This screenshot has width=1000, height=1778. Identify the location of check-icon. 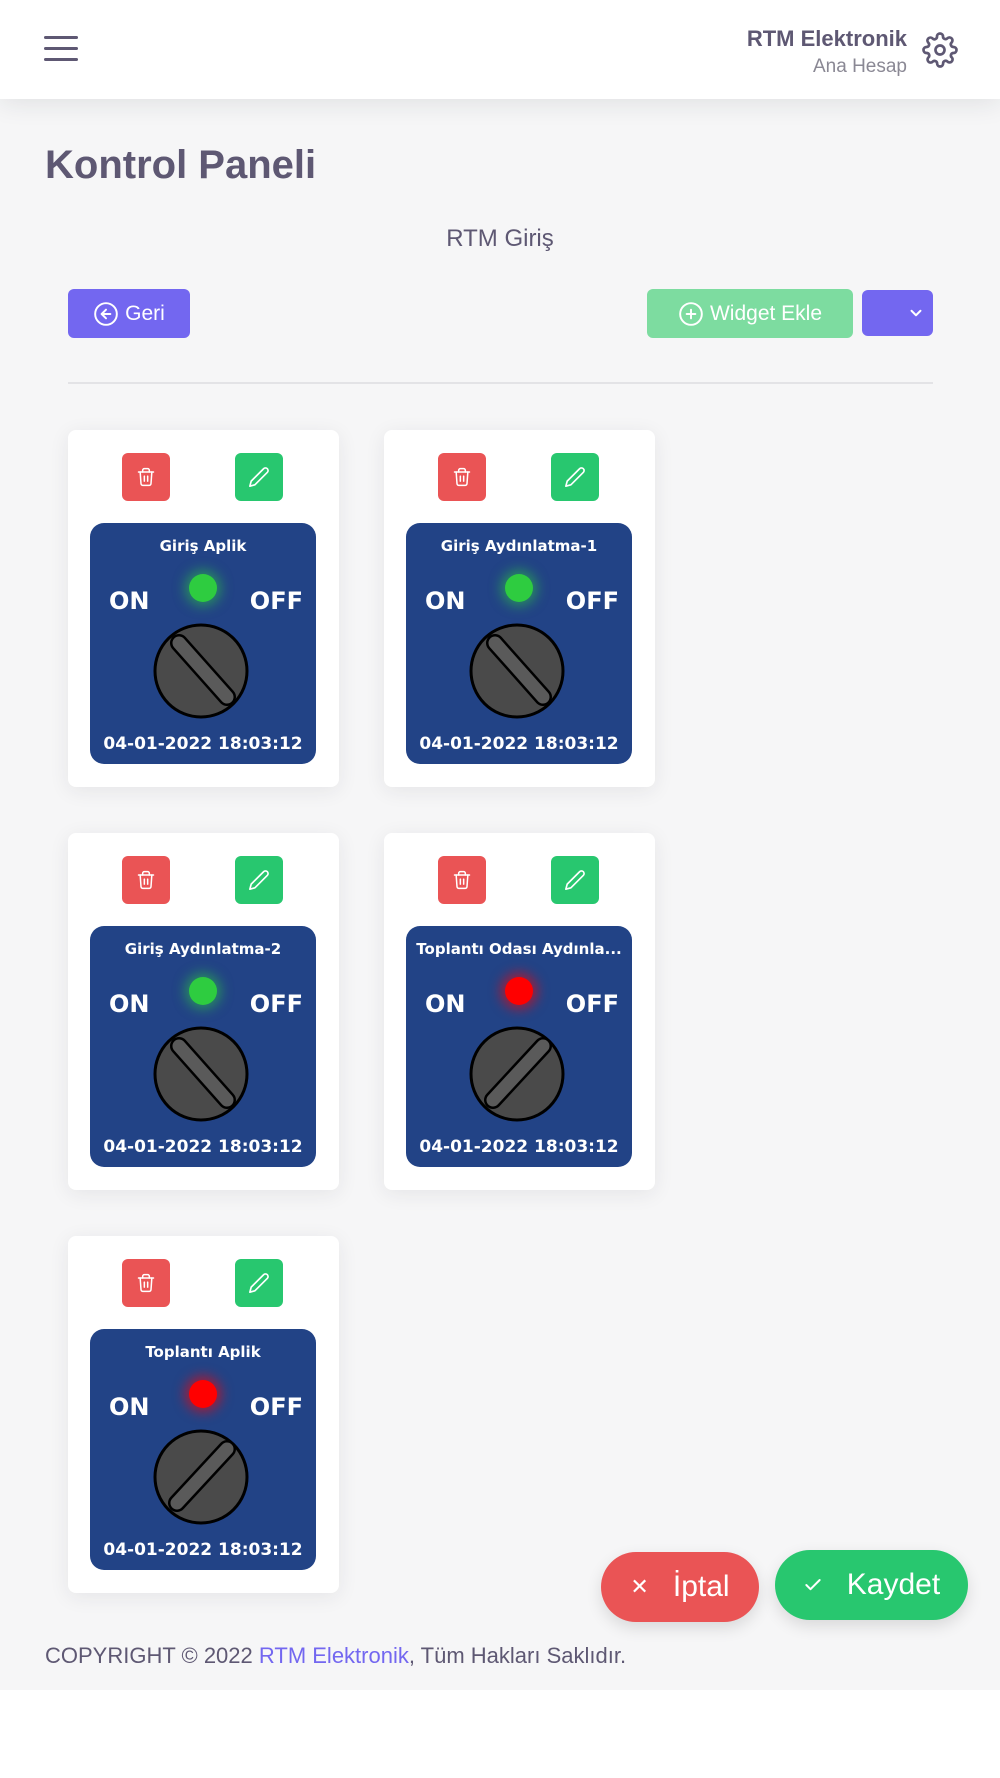
(813, 1585).